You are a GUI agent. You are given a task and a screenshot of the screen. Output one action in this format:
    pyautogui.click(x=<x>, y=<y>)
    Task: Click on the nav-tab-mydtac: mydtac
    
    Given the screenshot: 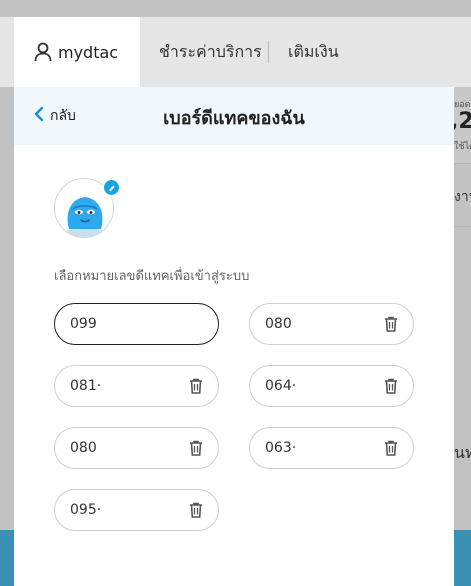 What is the action you would take?
    pyautogui.click(x=77, y=52)
    